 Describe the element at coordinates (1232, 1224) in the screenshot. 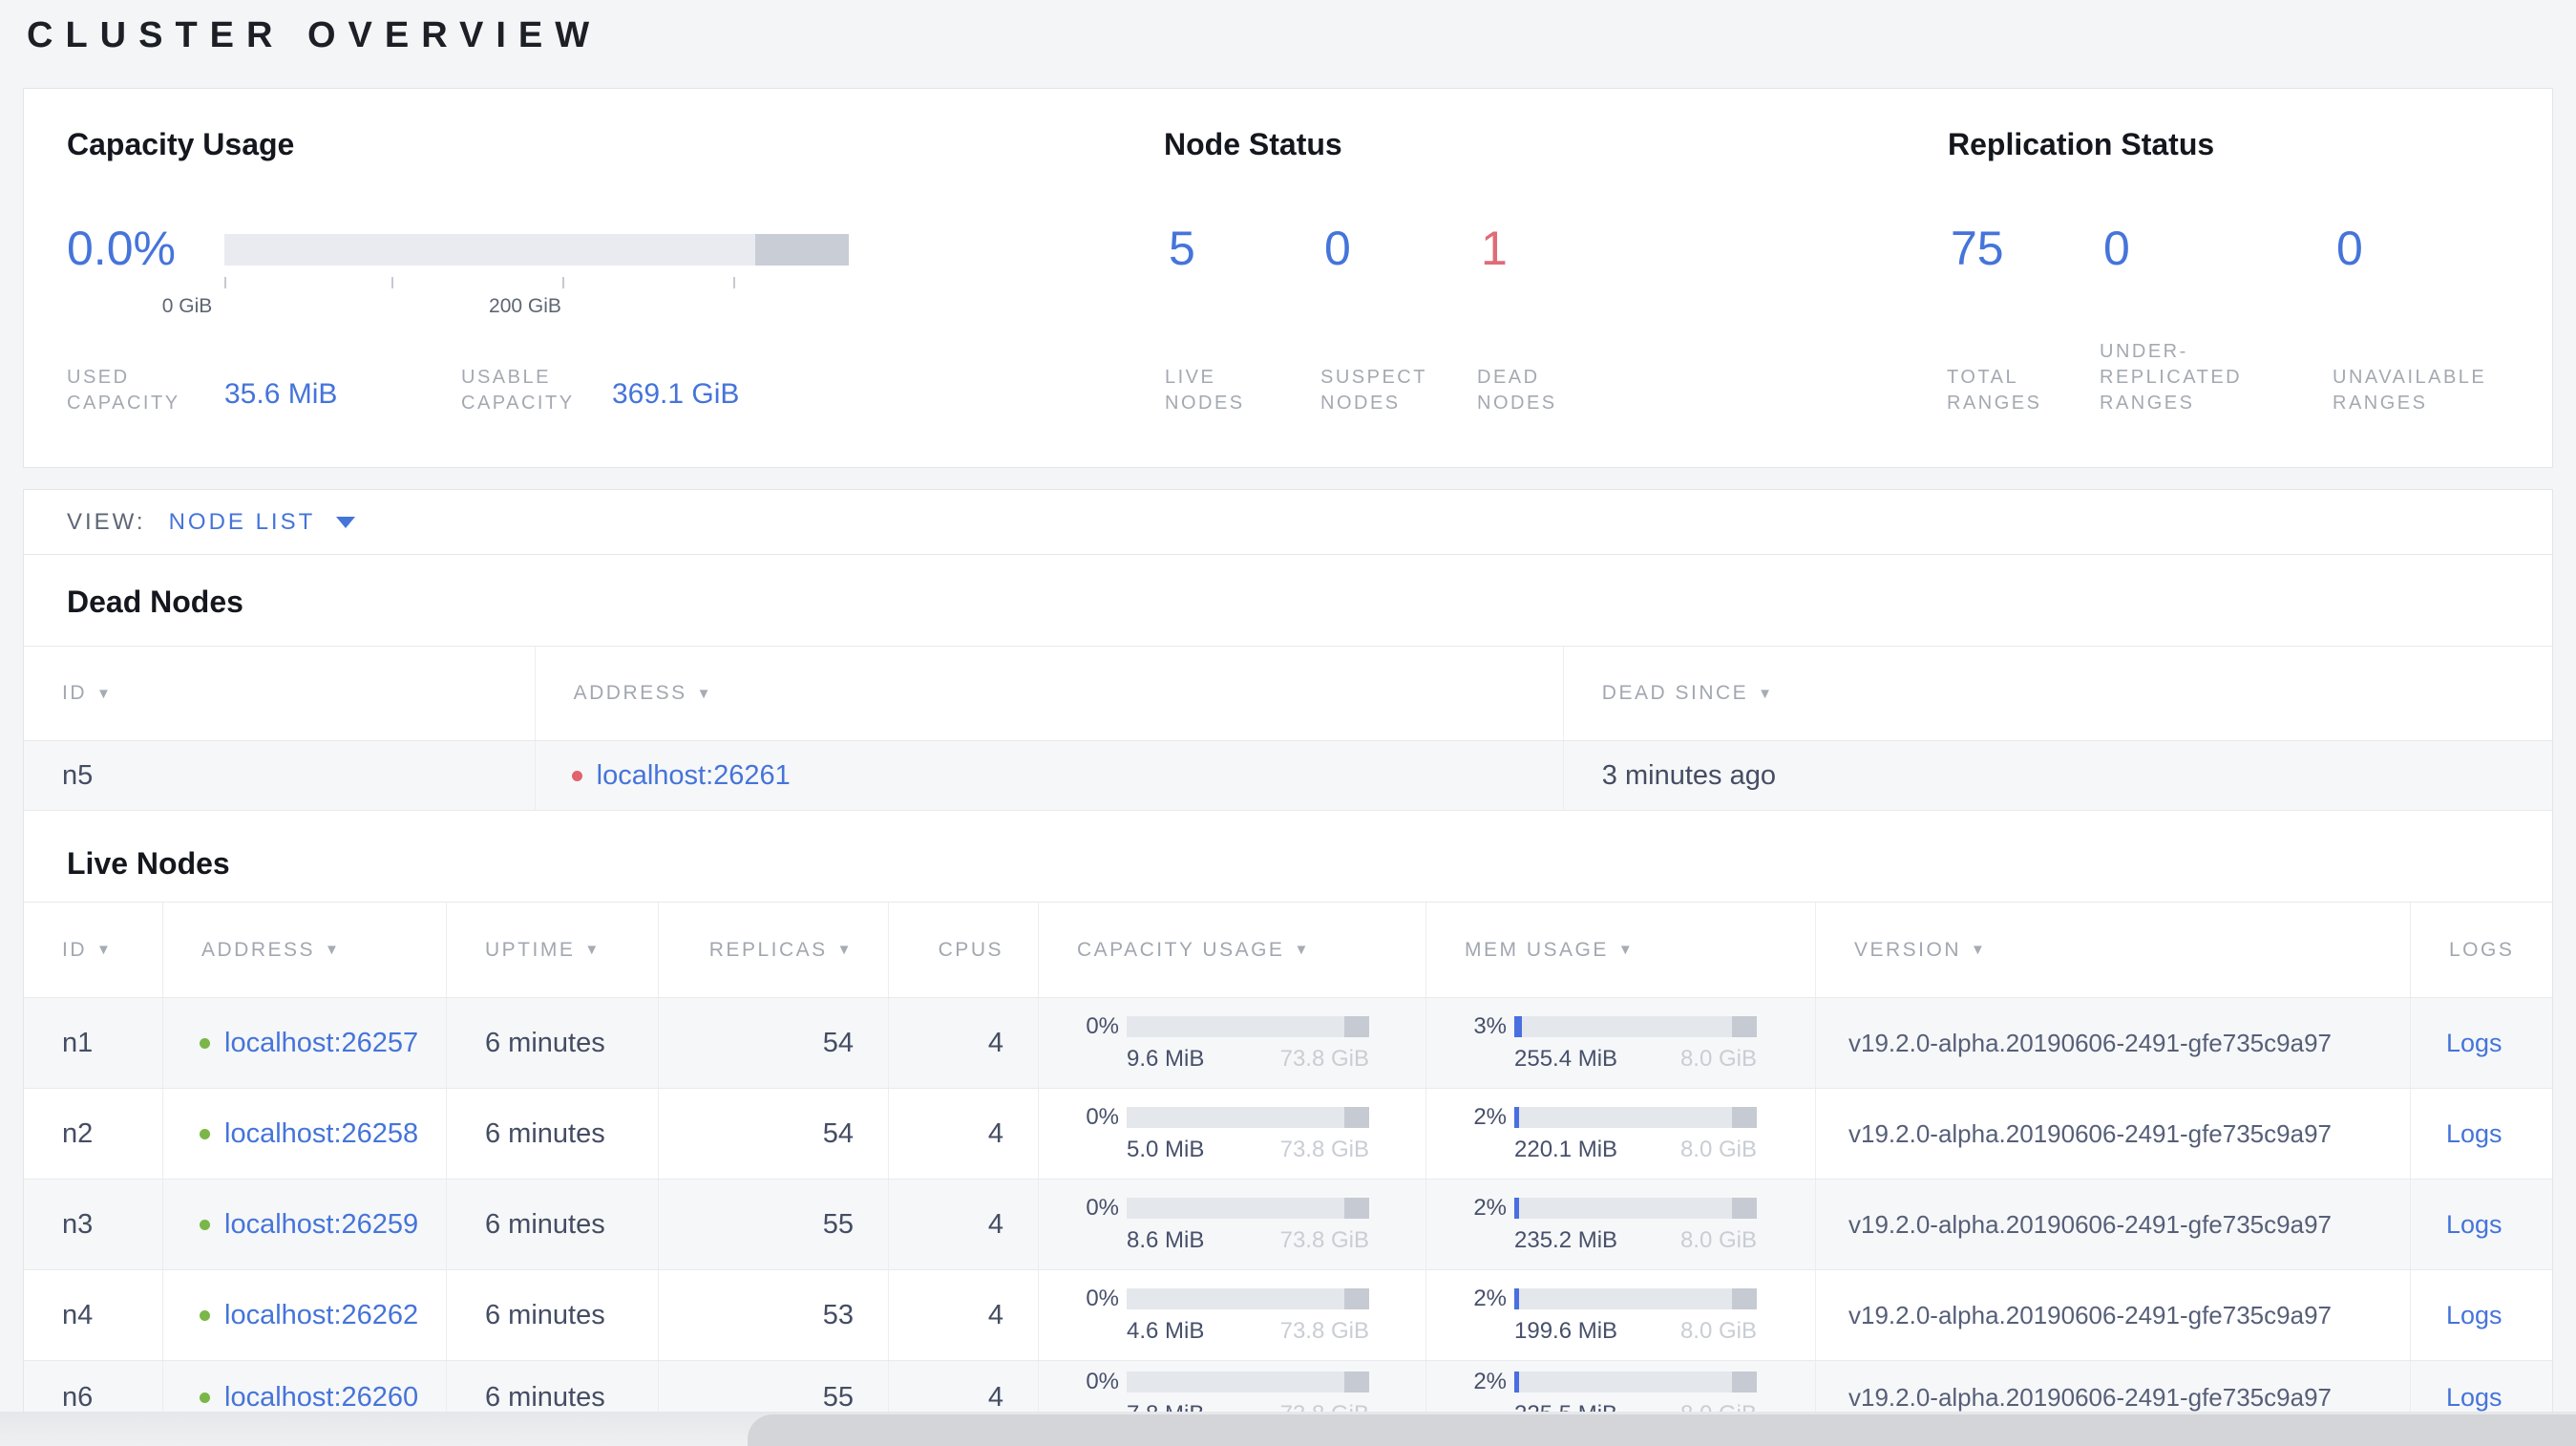

I see `cell-capacity-usage: 0% 8.6 MiB 73.8 GiB` at that location.